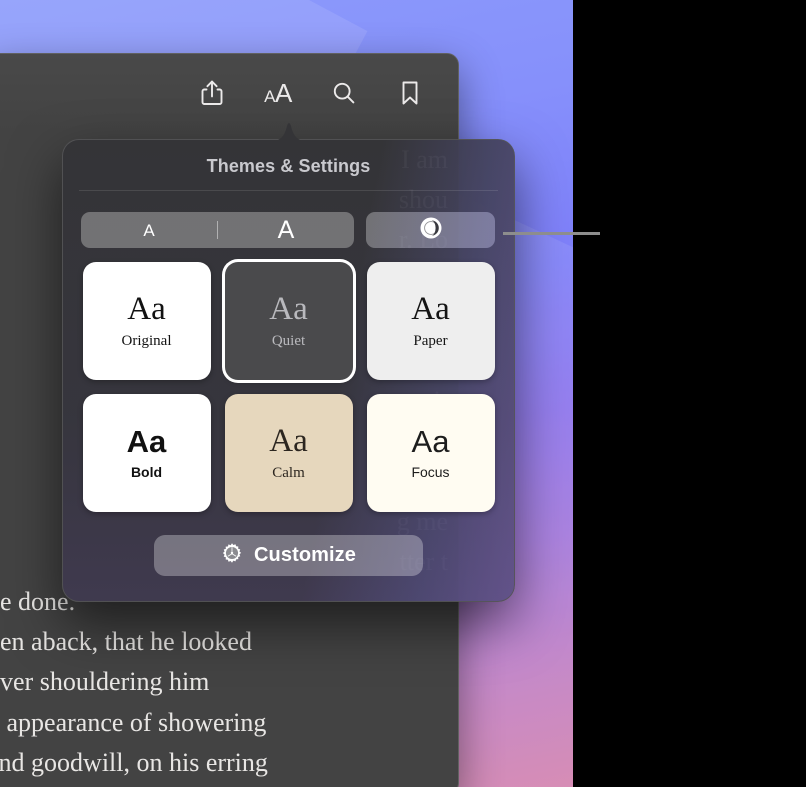 The width and height of the screenshot is (806, 787). Describe the element at coordinates (146, 340) in the screenshot. I see `theme-card-label: Original` at that location.